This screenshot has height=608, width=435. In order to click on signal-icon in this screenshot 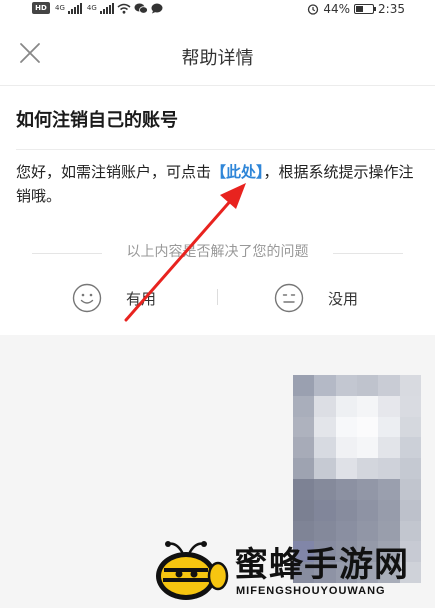, I will do `click(74, 8)`.